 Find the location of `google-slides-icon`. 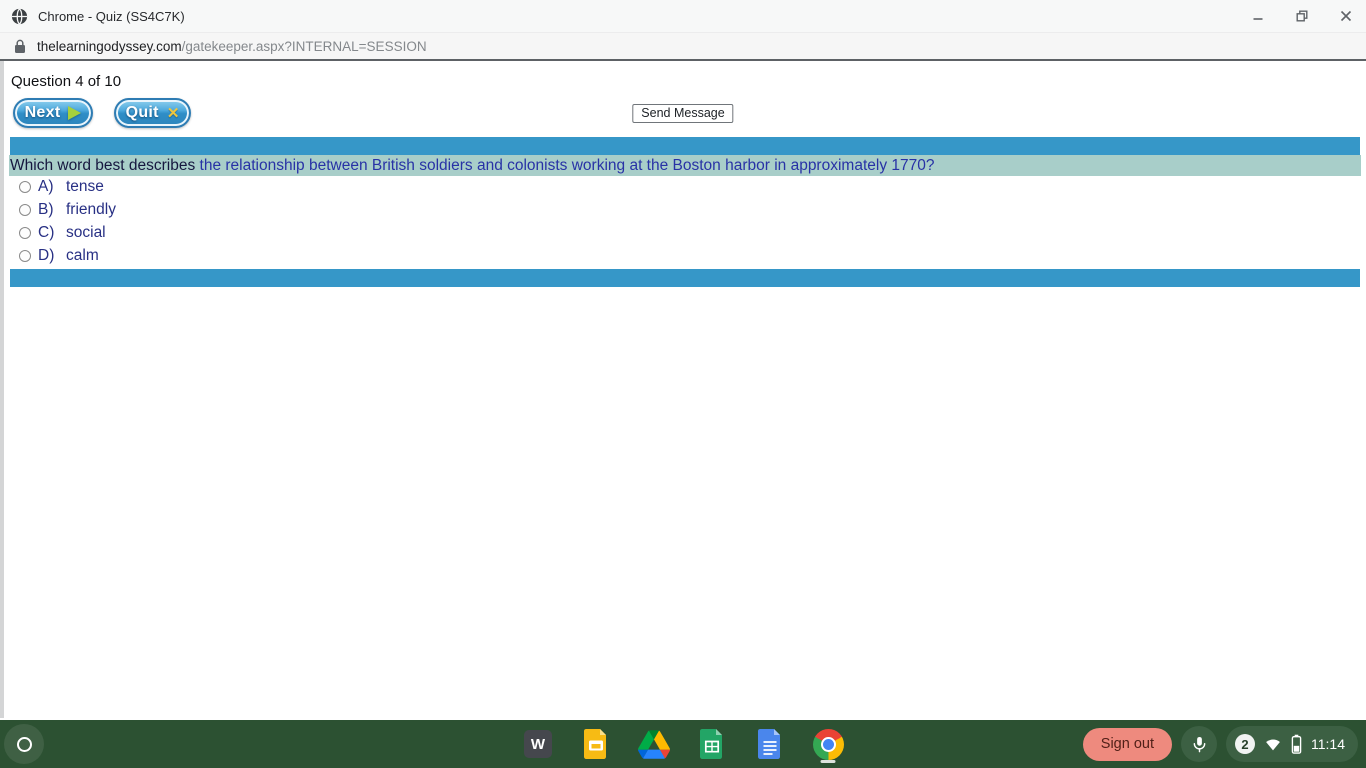

google-slides-icon is located at coordinates (595, 744).